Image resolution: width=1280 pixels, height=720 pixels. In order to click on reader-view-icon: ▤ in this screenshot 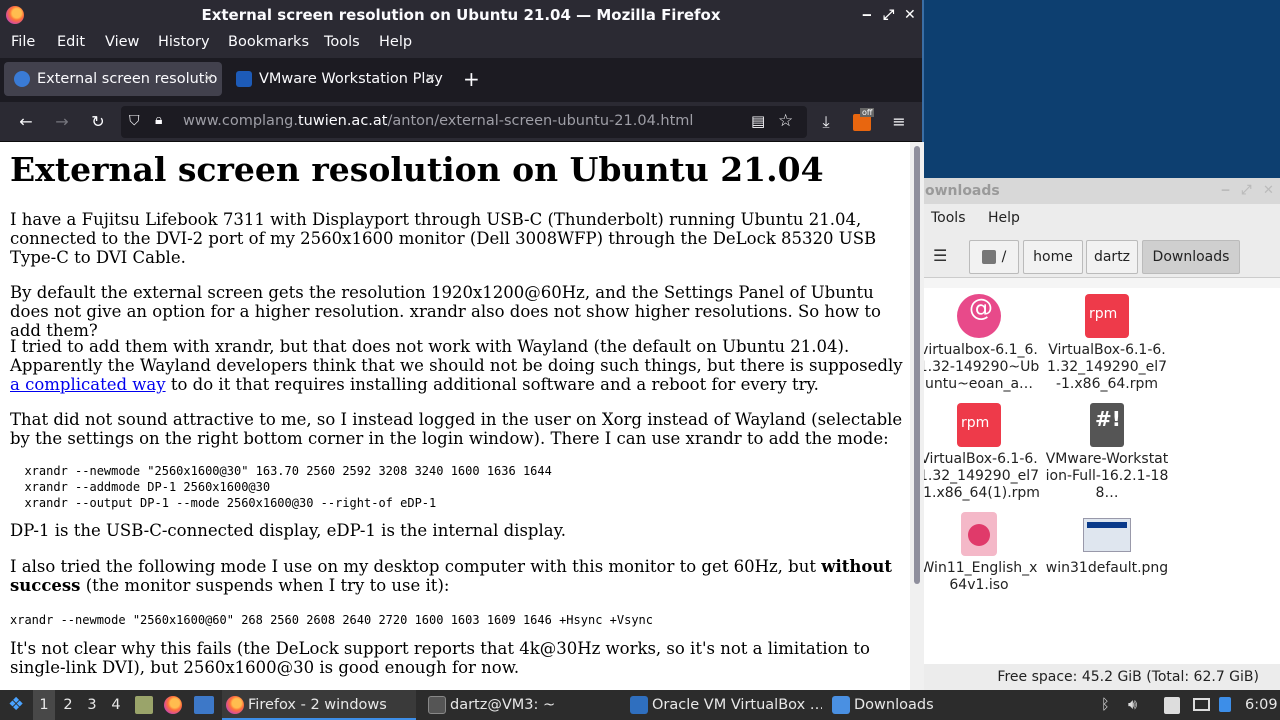, I will do `click(758, 121)`.